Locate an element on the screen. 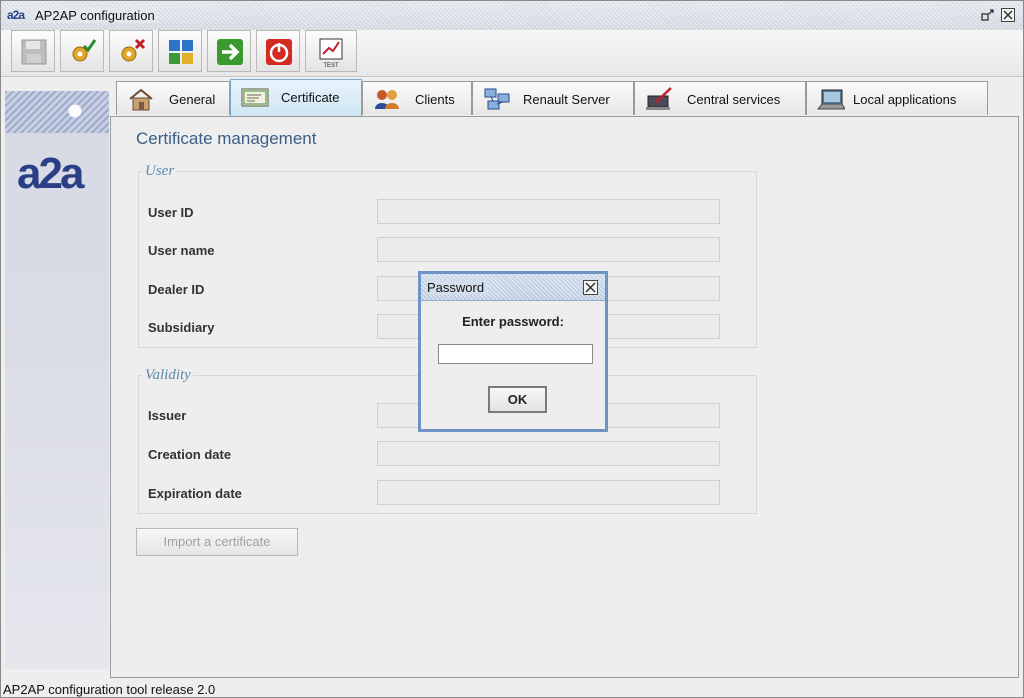 The width and height of the screenshot is (1024, 698). restore-icon is located at coordinates (988, 15).